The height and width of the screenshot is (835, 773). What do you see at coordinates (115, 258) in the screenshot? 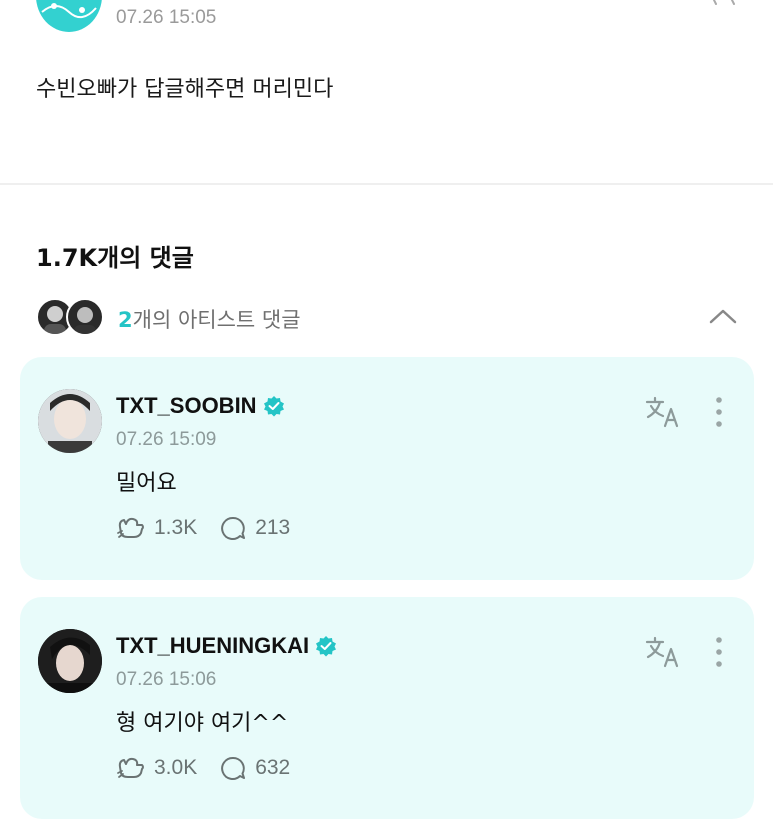
I see `comment-count: 1.7K개의 댓글` at bounding box center [115, 258].